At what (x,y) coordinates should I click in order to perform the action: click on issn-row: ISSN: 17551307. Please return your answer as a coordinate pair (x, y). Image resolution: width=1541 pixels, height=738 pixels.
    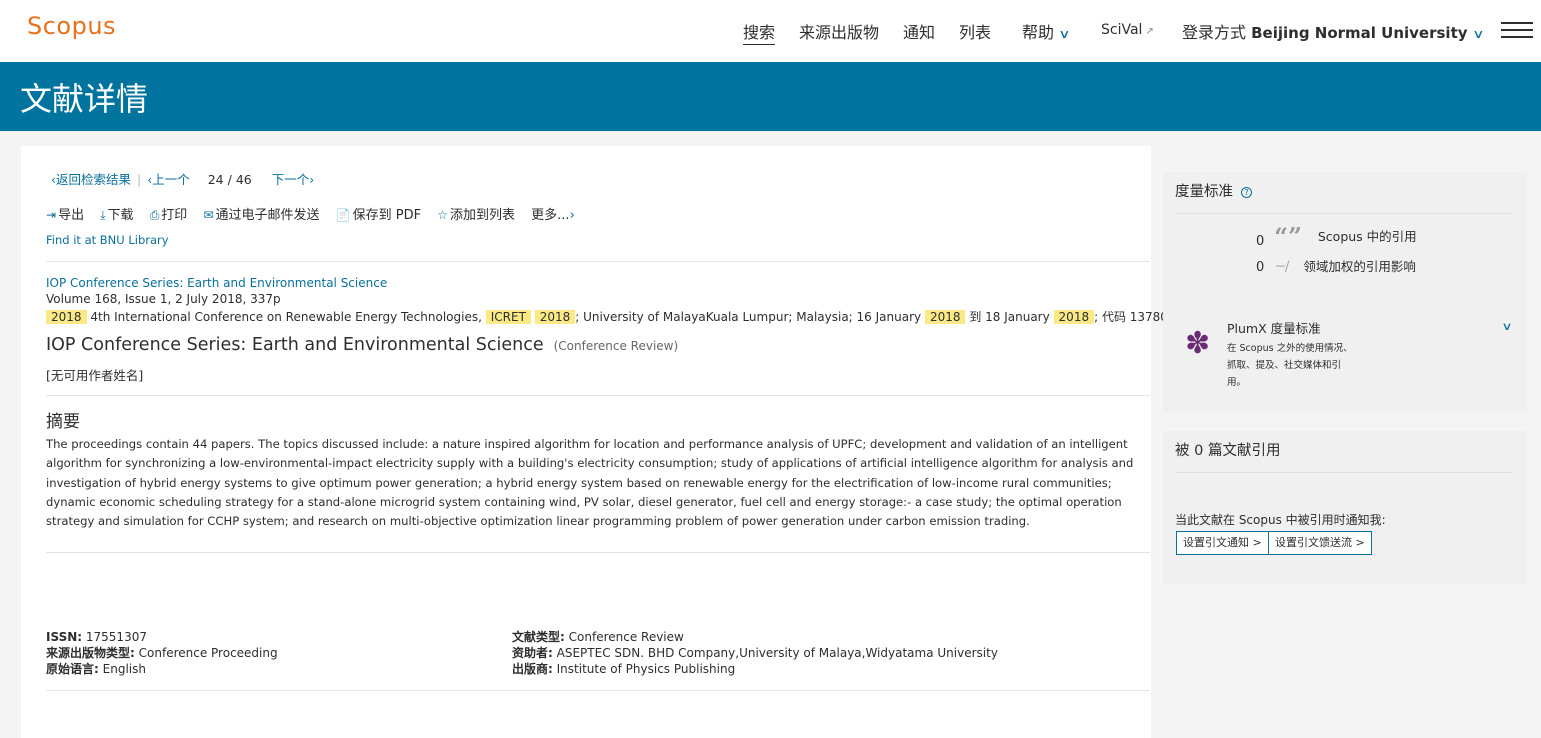
    Looking at the image, I should click on (162, 637).